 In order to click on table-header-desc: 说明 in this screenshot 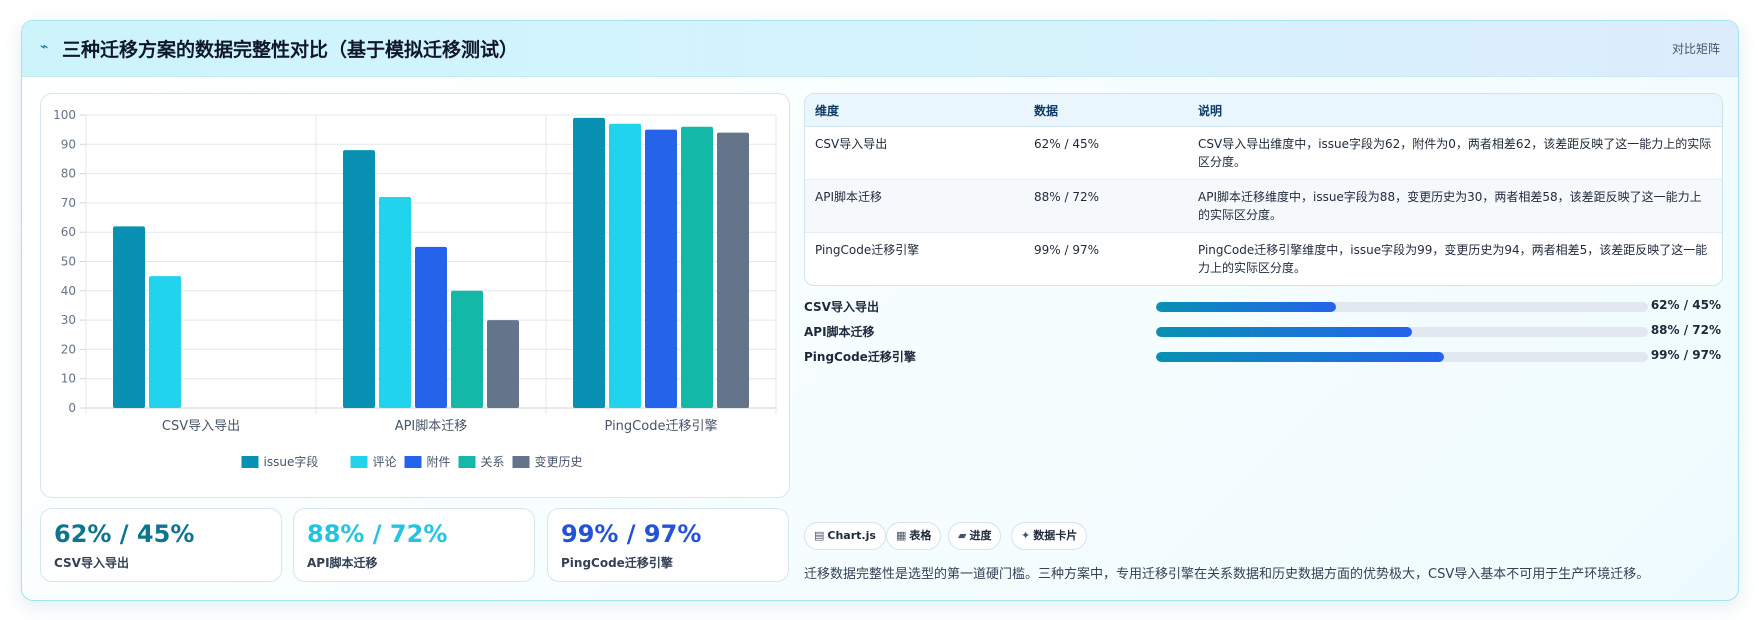, I will do `click(1455, 110)`.